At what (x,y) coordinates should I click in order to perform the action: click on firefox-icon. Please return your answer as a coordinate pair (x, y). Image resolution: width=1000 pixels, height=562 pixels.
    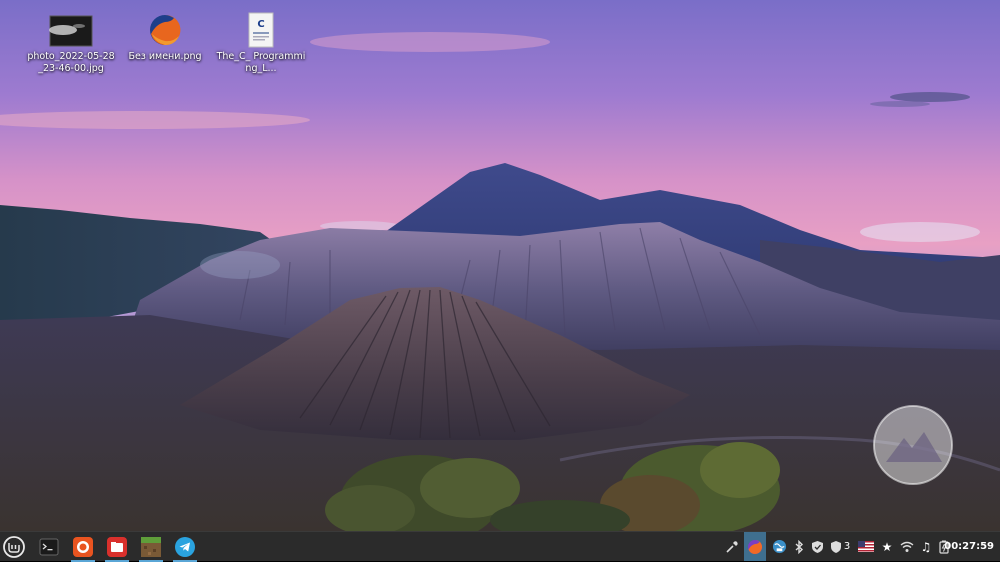
    Looking at the image, I should click on (83, 547).